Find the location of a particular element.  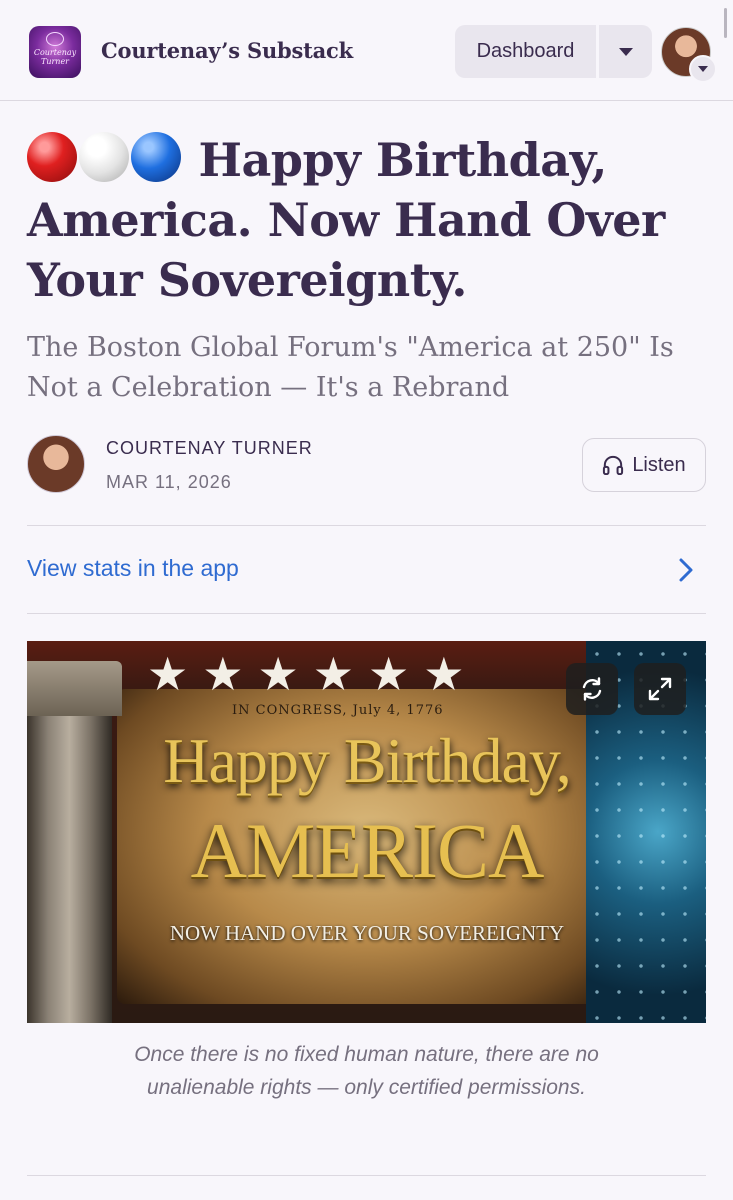

refresh-icon is located at coordinates (592, 689).